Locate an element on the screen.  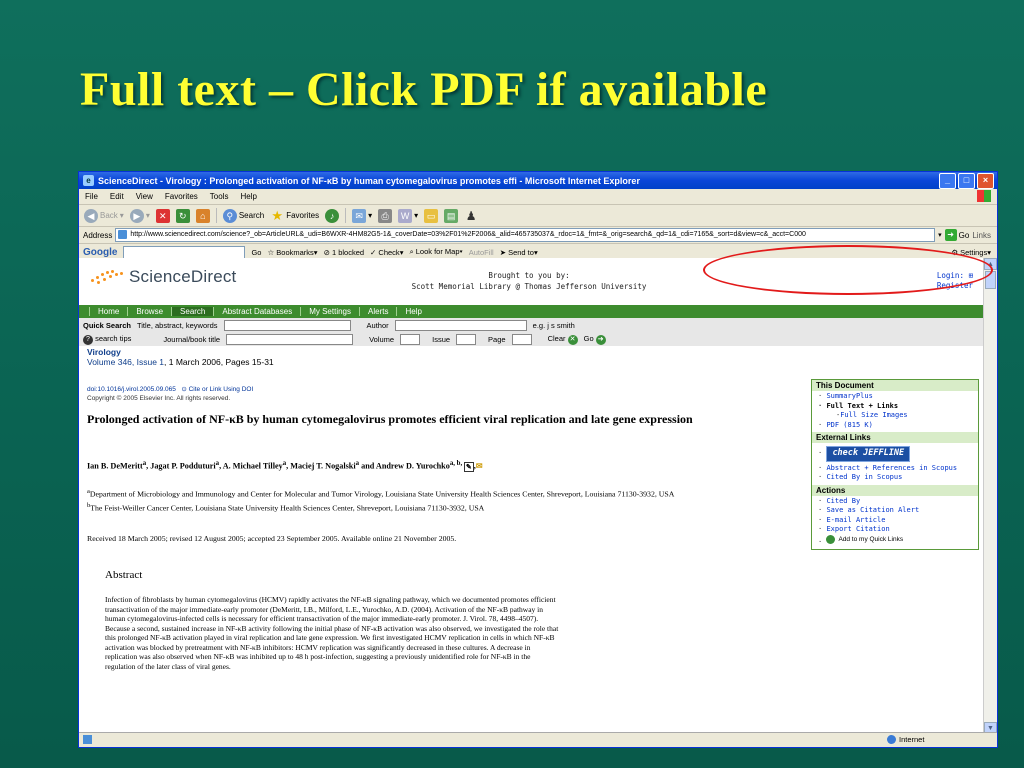
home-button: ⌂ is located at coordinates (202, 215).